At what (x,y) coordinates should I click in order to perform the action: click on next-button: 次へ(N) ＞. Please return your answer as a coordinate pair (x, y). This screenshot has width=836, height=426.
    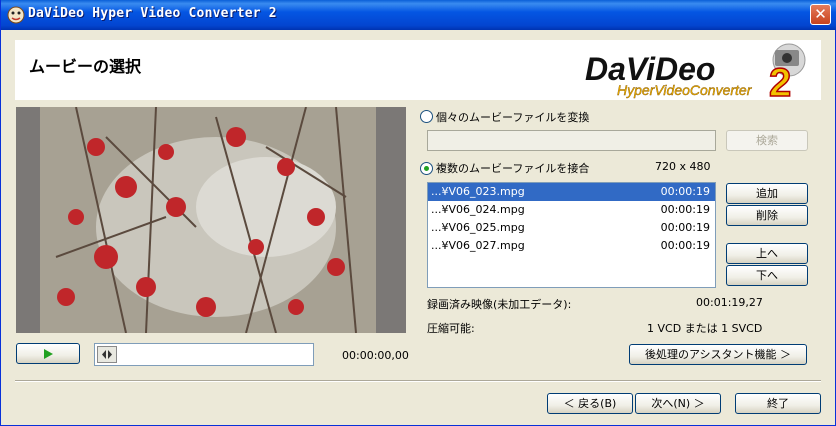
    Looking at the image, I should click on (678, 403).